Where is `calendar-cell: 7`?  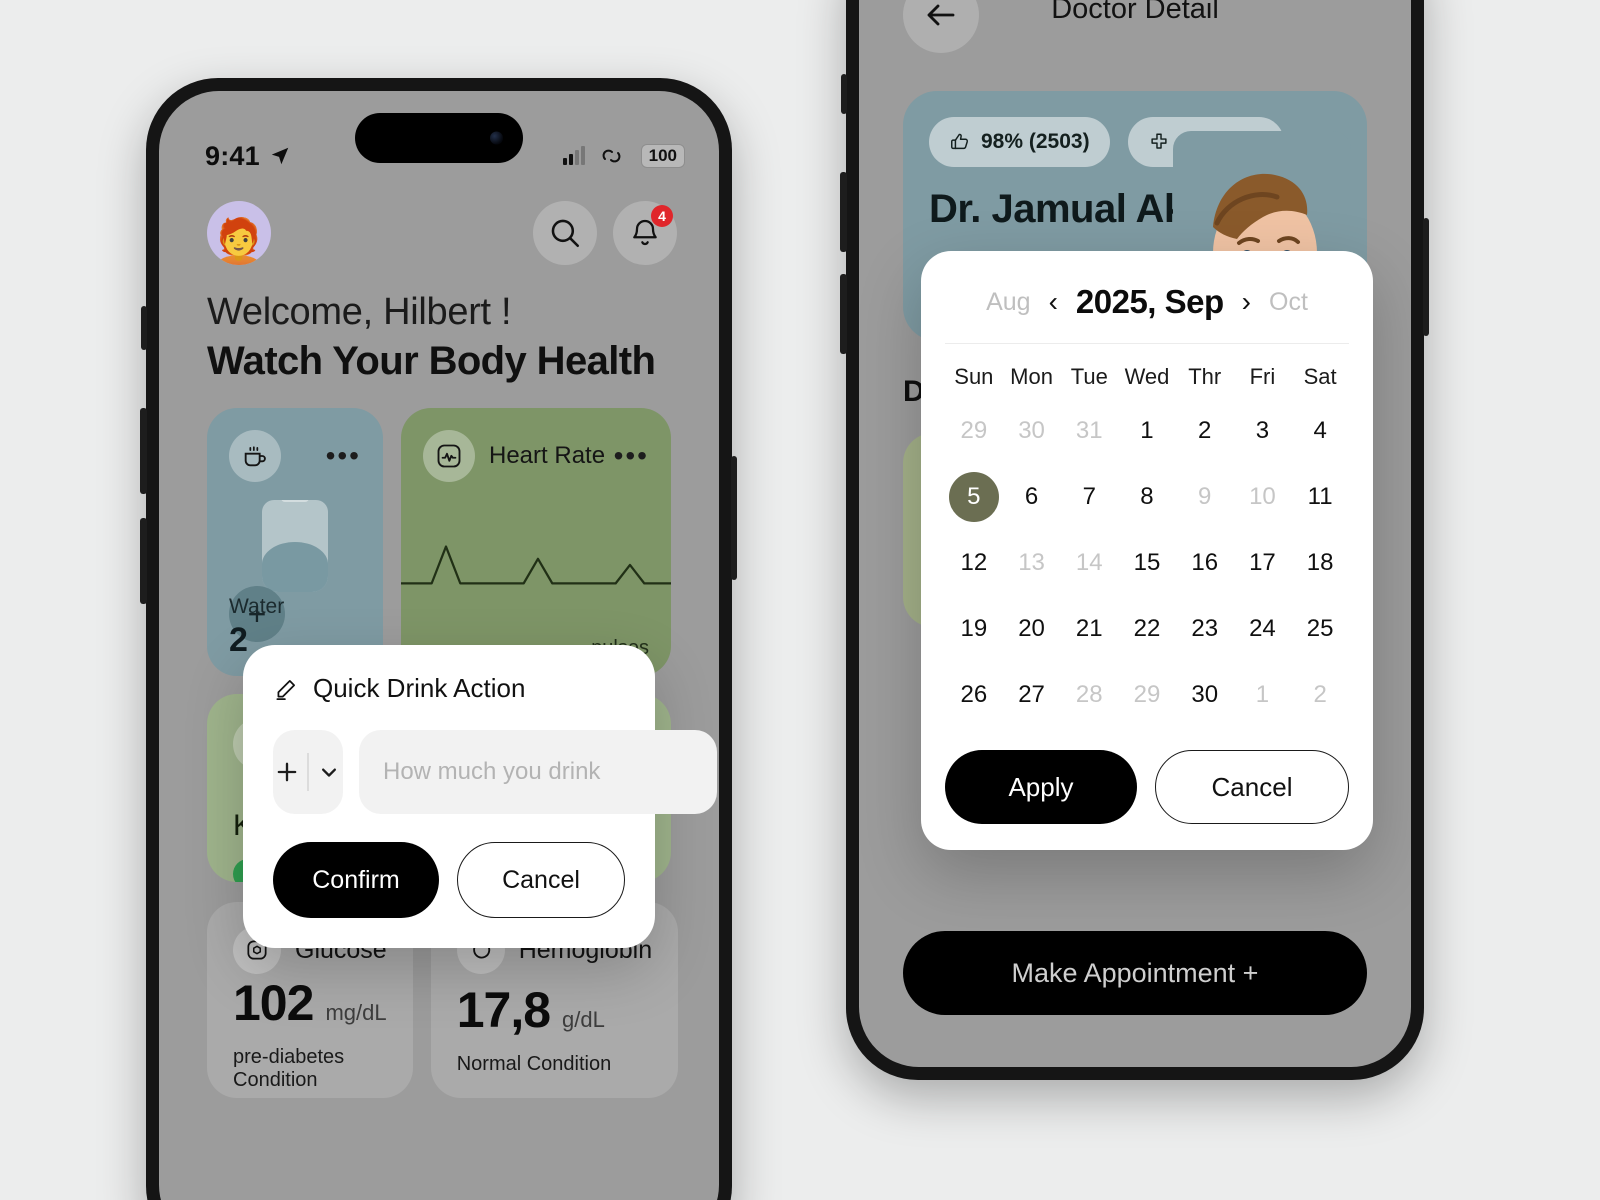
calendar-cell: 7 is located at coordinates (1089, 497).